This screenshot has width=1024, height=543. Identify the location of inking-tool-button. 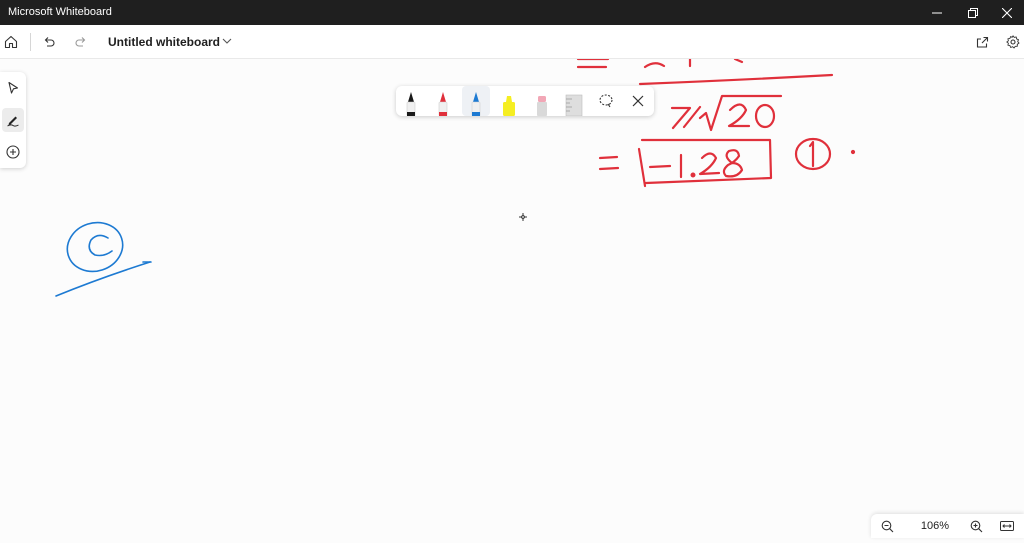
(13, 120).